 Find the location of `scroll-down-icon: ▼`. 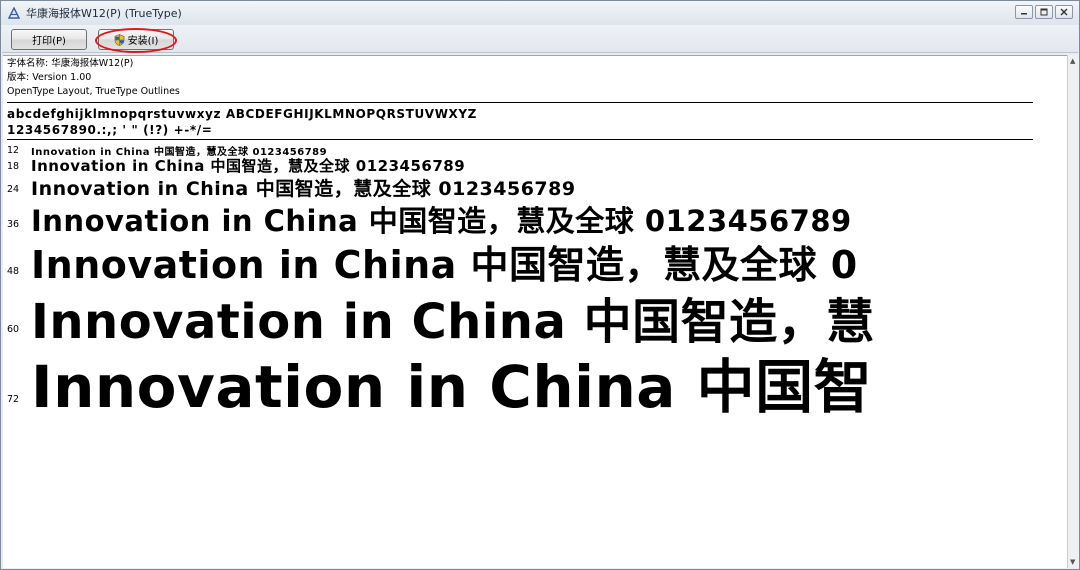

scroll-down-icon: ▼ is located at coordinates (1072, 562).